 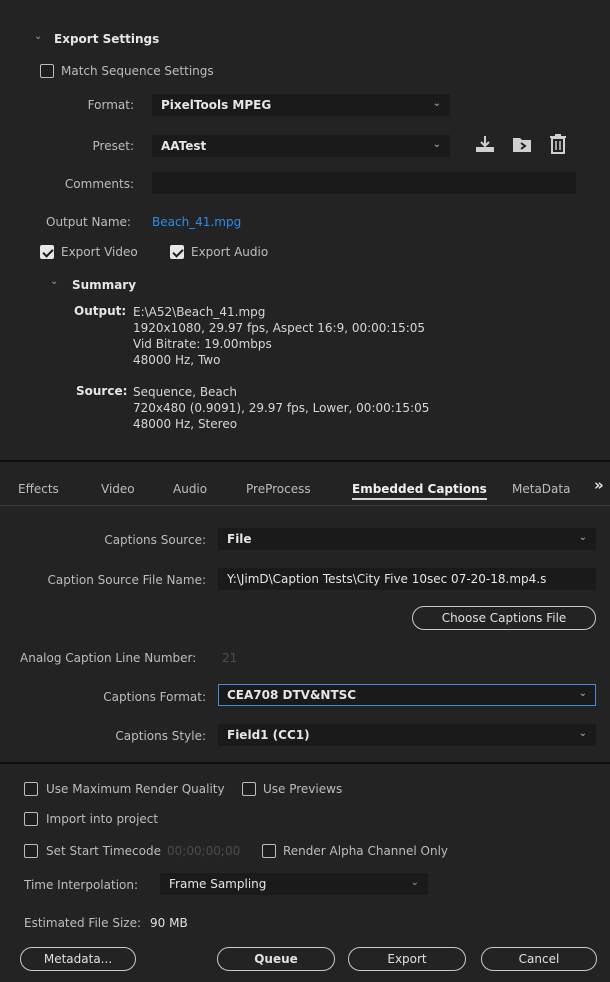 I want to click on export-settings-title: Export Settings, so click(x=107, y=39).